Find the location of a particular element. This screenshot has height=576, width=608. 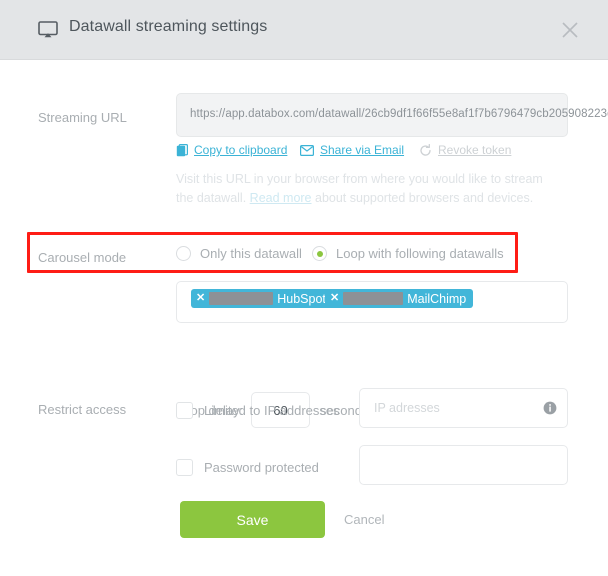

radio-indicator-selected is located at coordinates (319, 253).